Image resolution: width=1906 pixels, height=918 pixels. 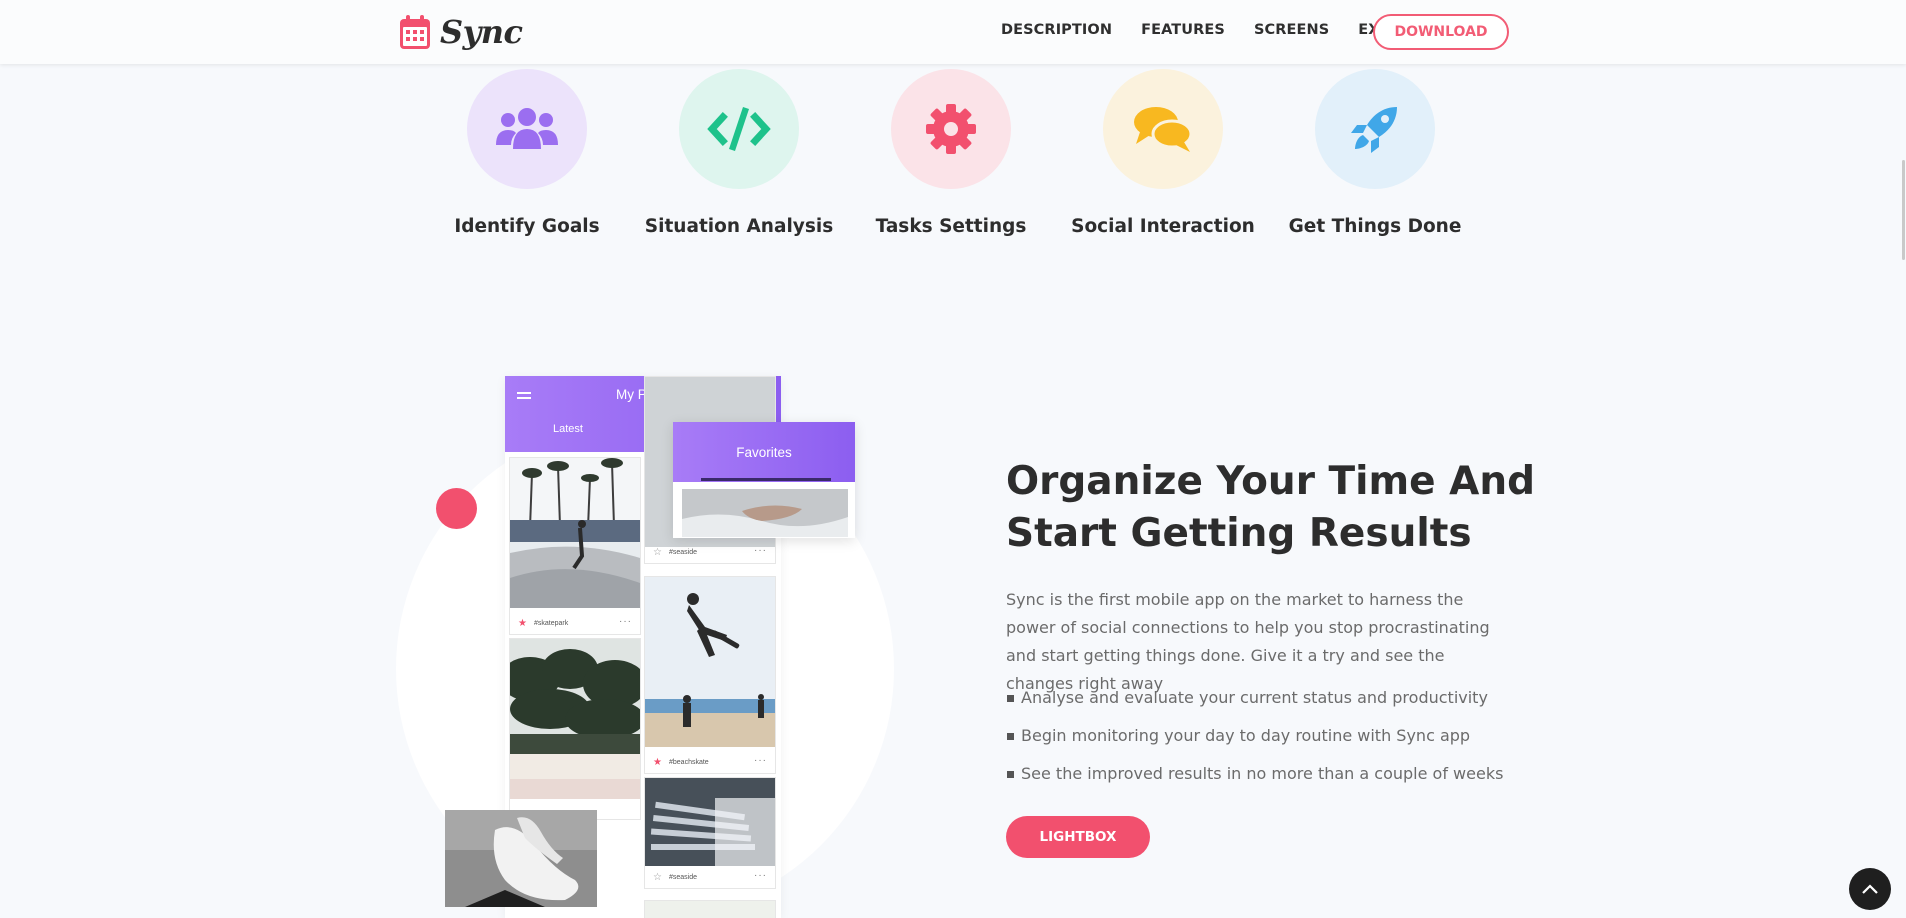 What do you see at coordinates (575, 624) in the screenshot?
I see `card-footer: ★ #skatepark ···` at bounding box center [575, 624].